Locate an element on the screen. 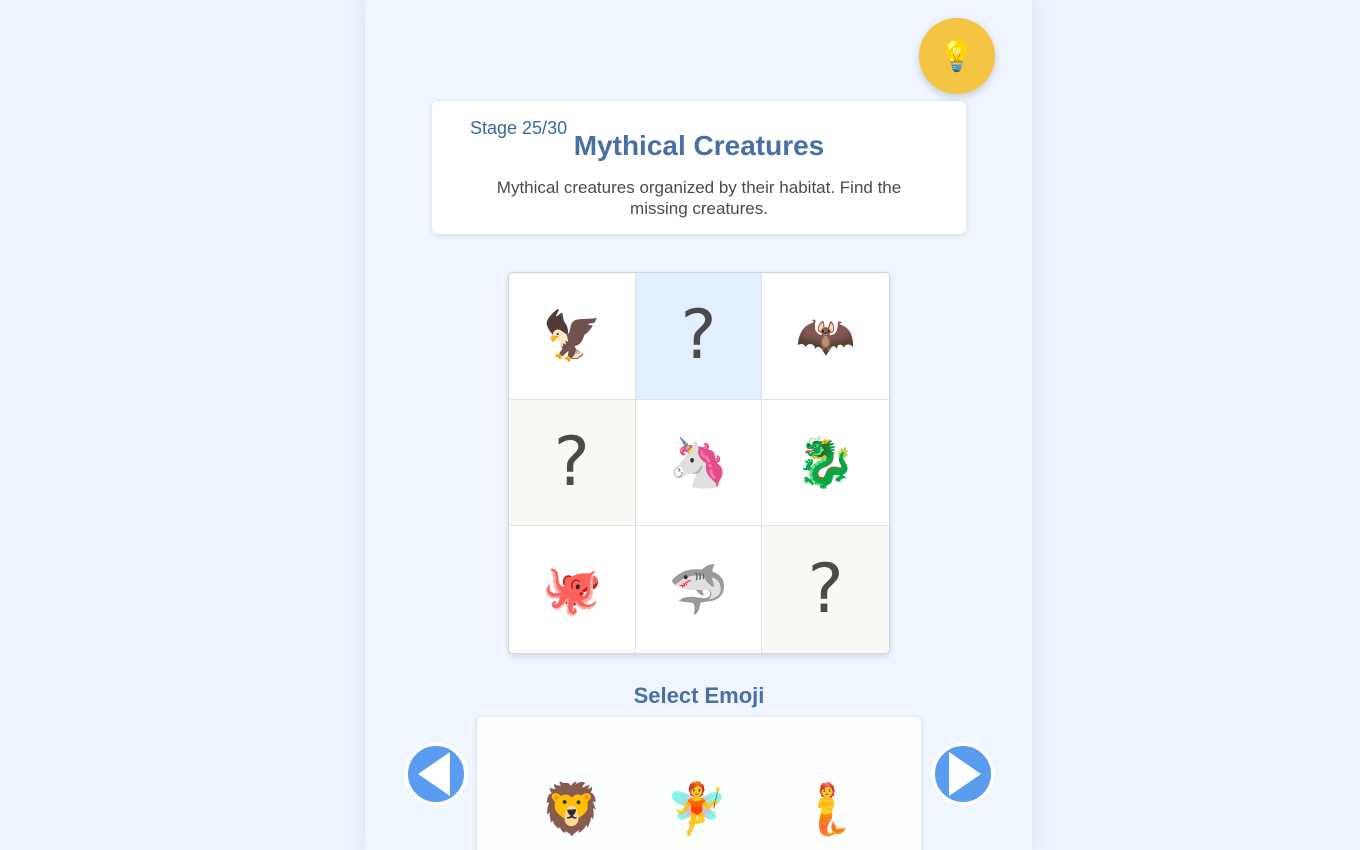  arrow-right-icon is located at coordinates (963, 774).